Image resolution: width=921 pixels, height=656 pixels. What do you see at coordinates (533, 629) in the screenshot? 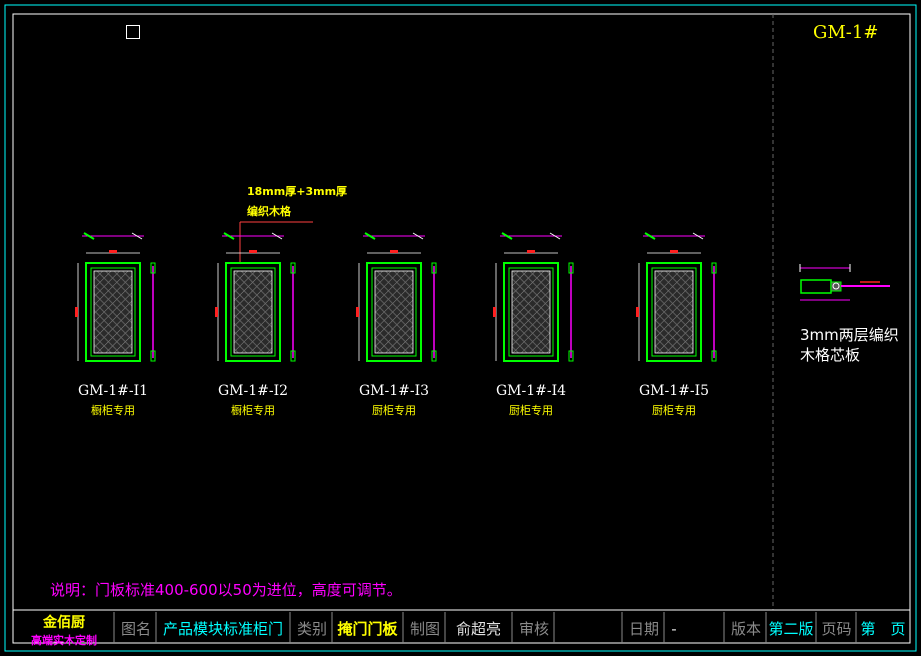
I see `review-label: 审核` at bounding box center [533, 629].